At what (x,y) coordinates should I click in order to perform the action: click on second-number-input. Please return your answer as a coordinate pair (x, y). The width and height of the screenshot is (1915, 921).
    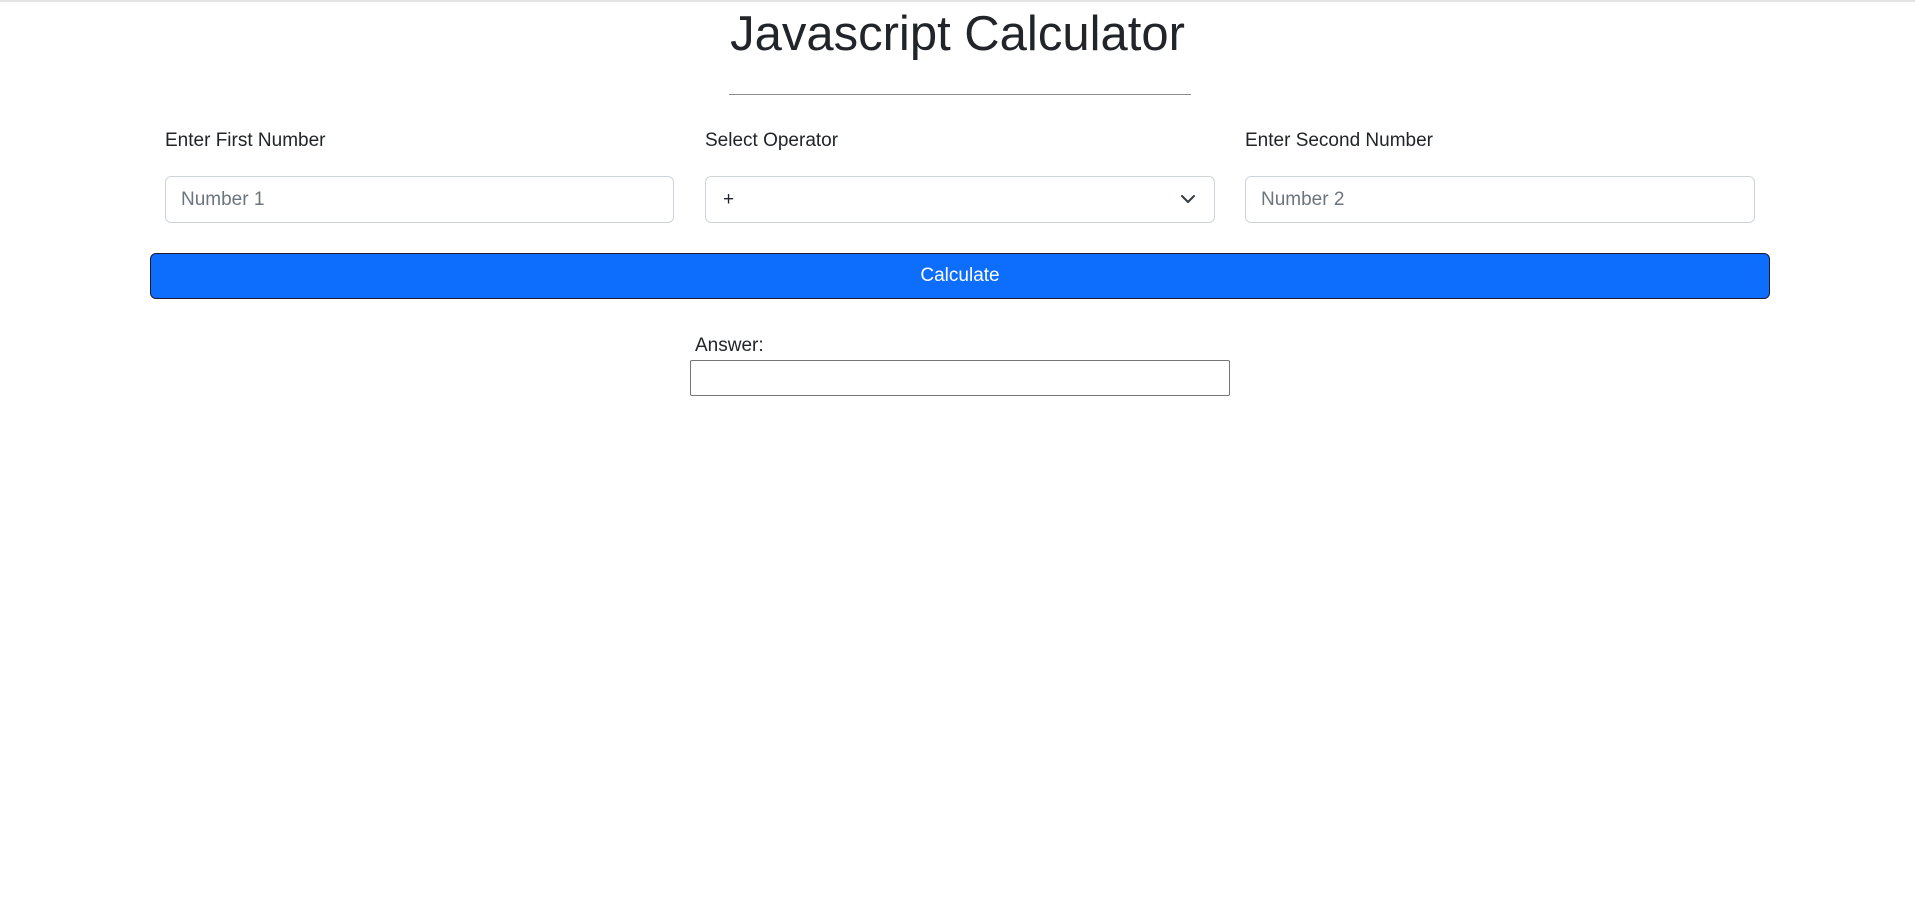
    Looking at the image, I should click on (1500, 199).